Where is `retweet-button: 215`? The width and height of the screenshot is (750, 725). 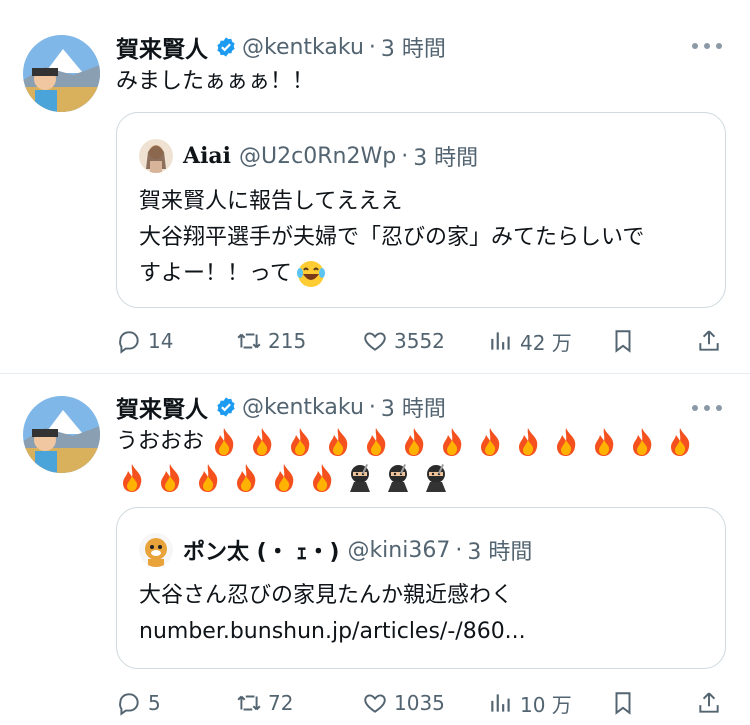
retweet-button: 215 is located at coordinates (271, 341).